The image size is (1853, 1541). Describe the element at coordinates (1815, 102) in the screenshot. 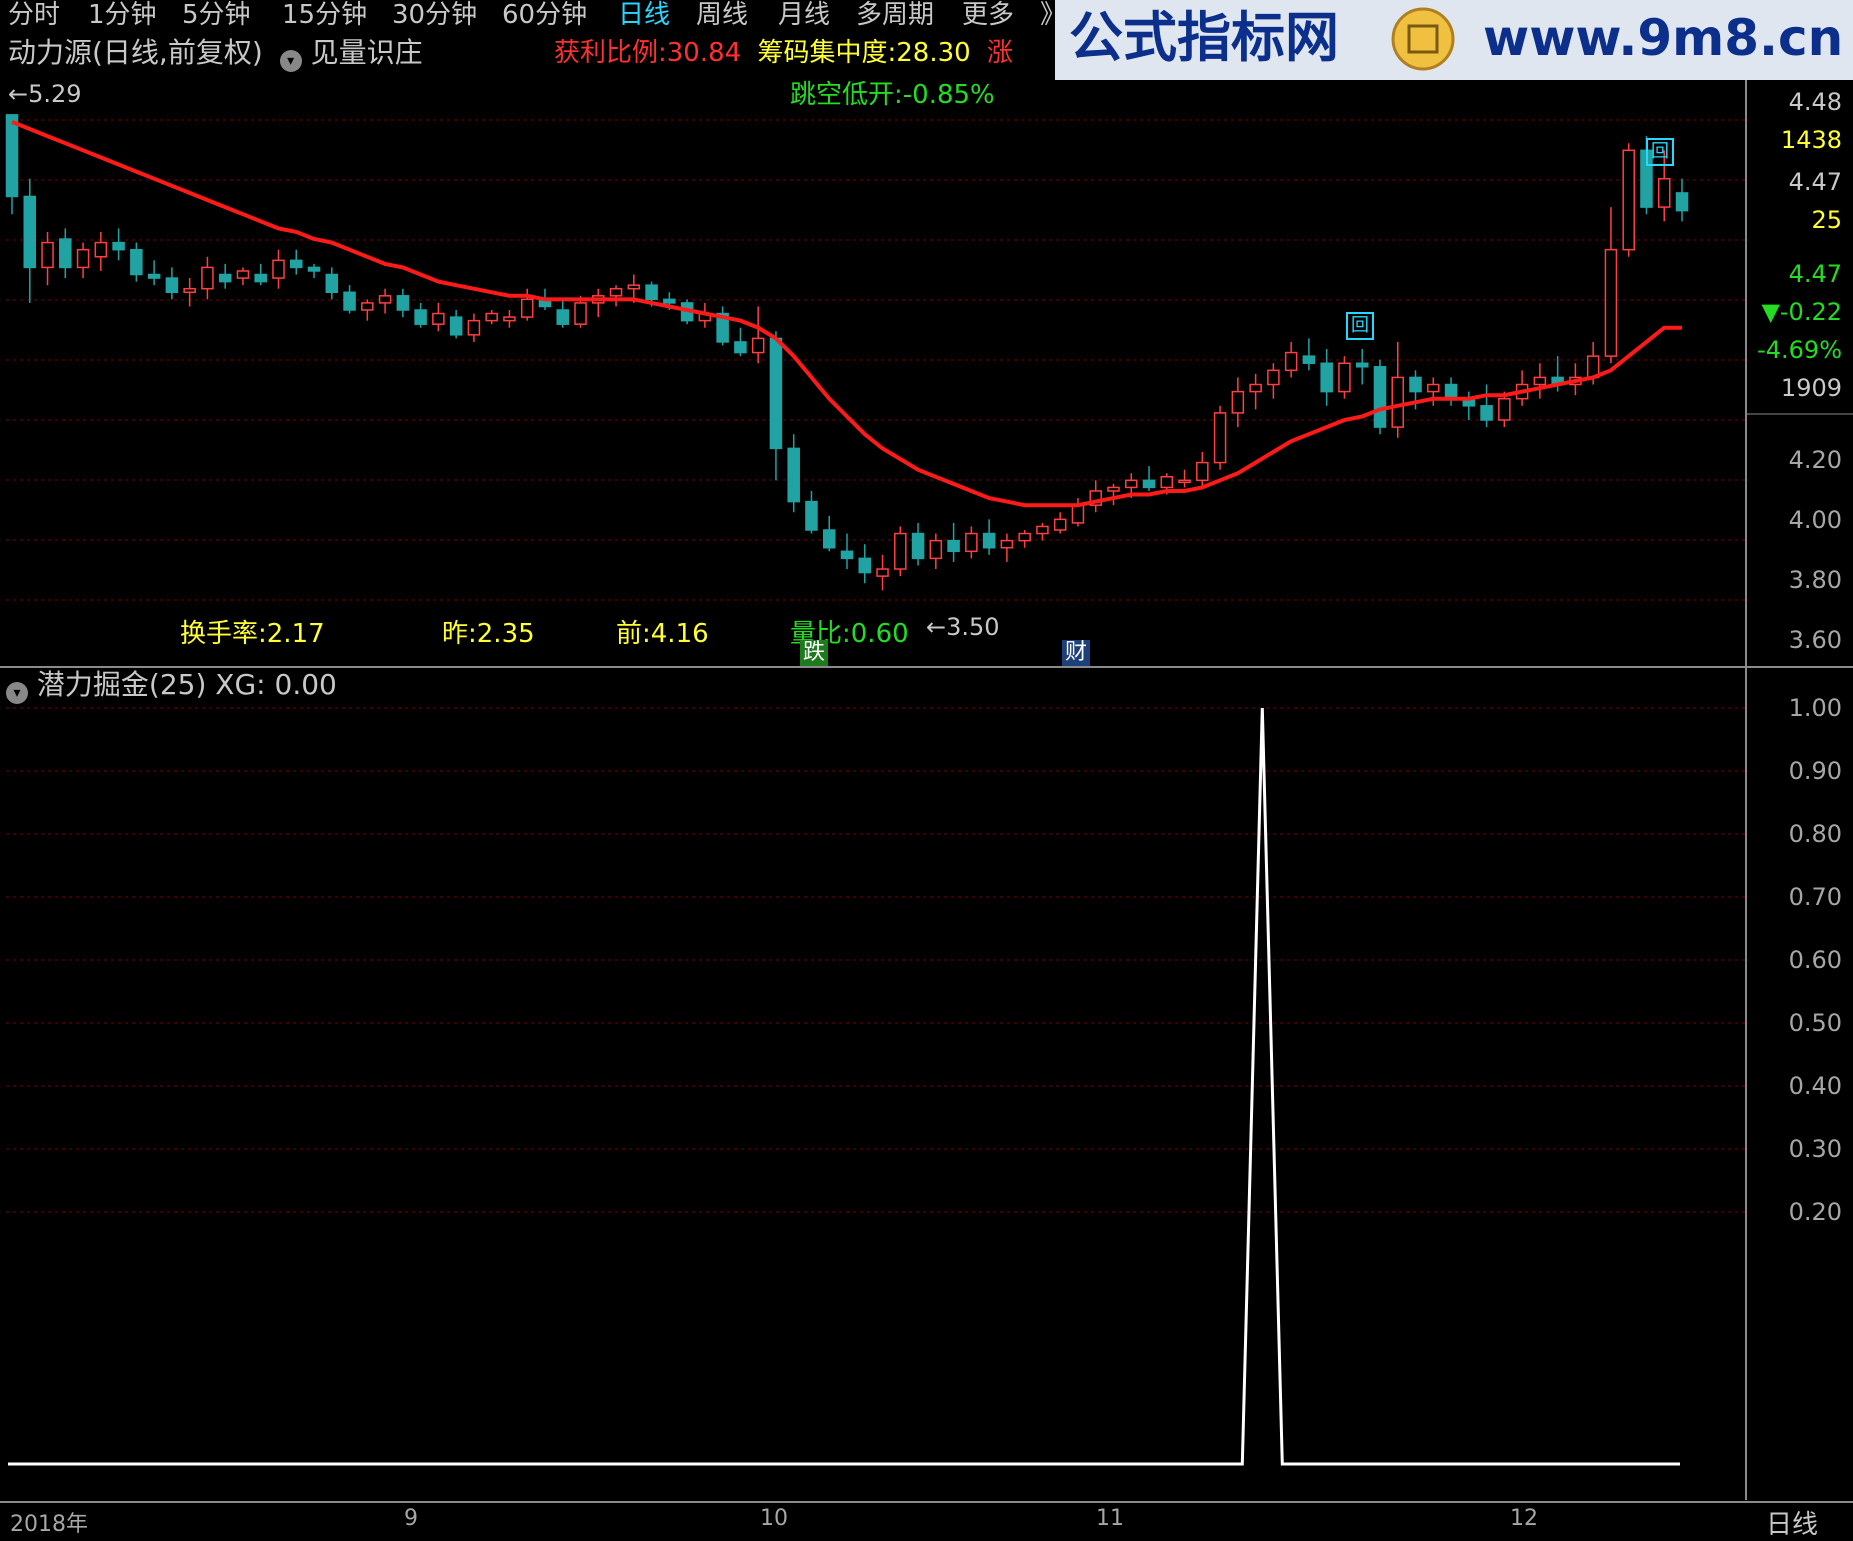

I see `right-info-0: 4.48` at that location.